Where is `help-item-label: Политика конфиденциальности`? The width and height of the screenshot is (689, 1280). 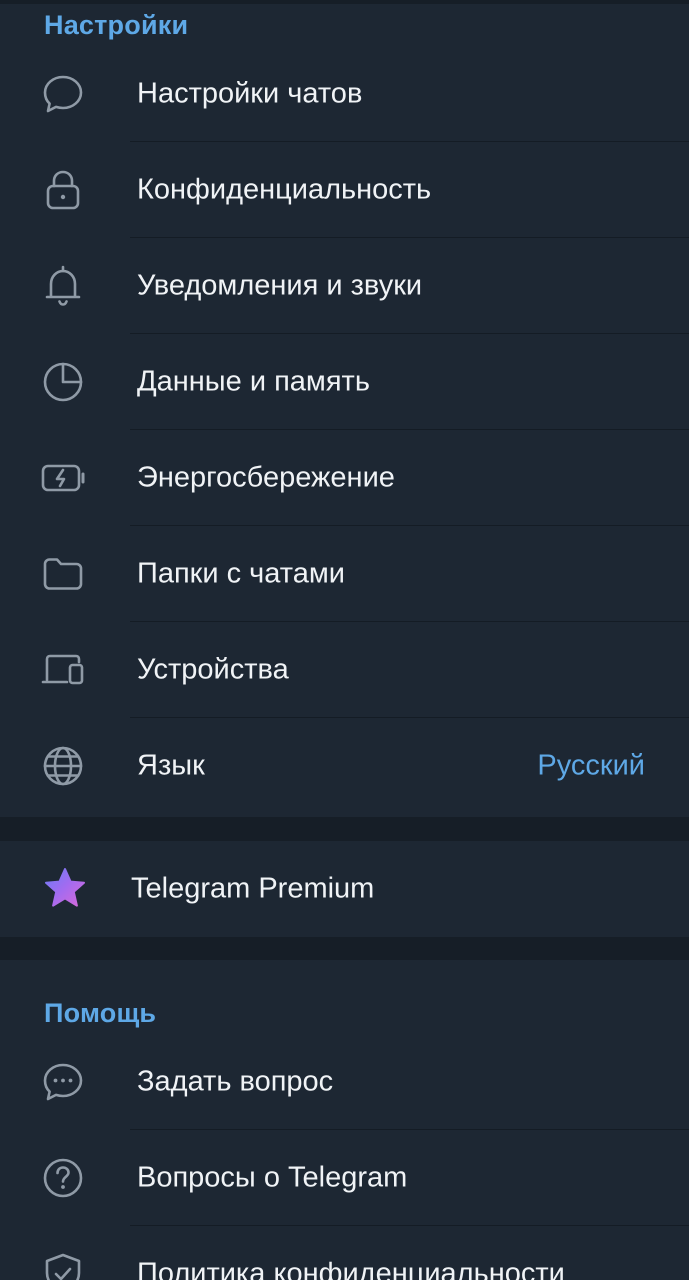
help-item-label: Политика конфиденциальности is located at coordinates (351, 1268).